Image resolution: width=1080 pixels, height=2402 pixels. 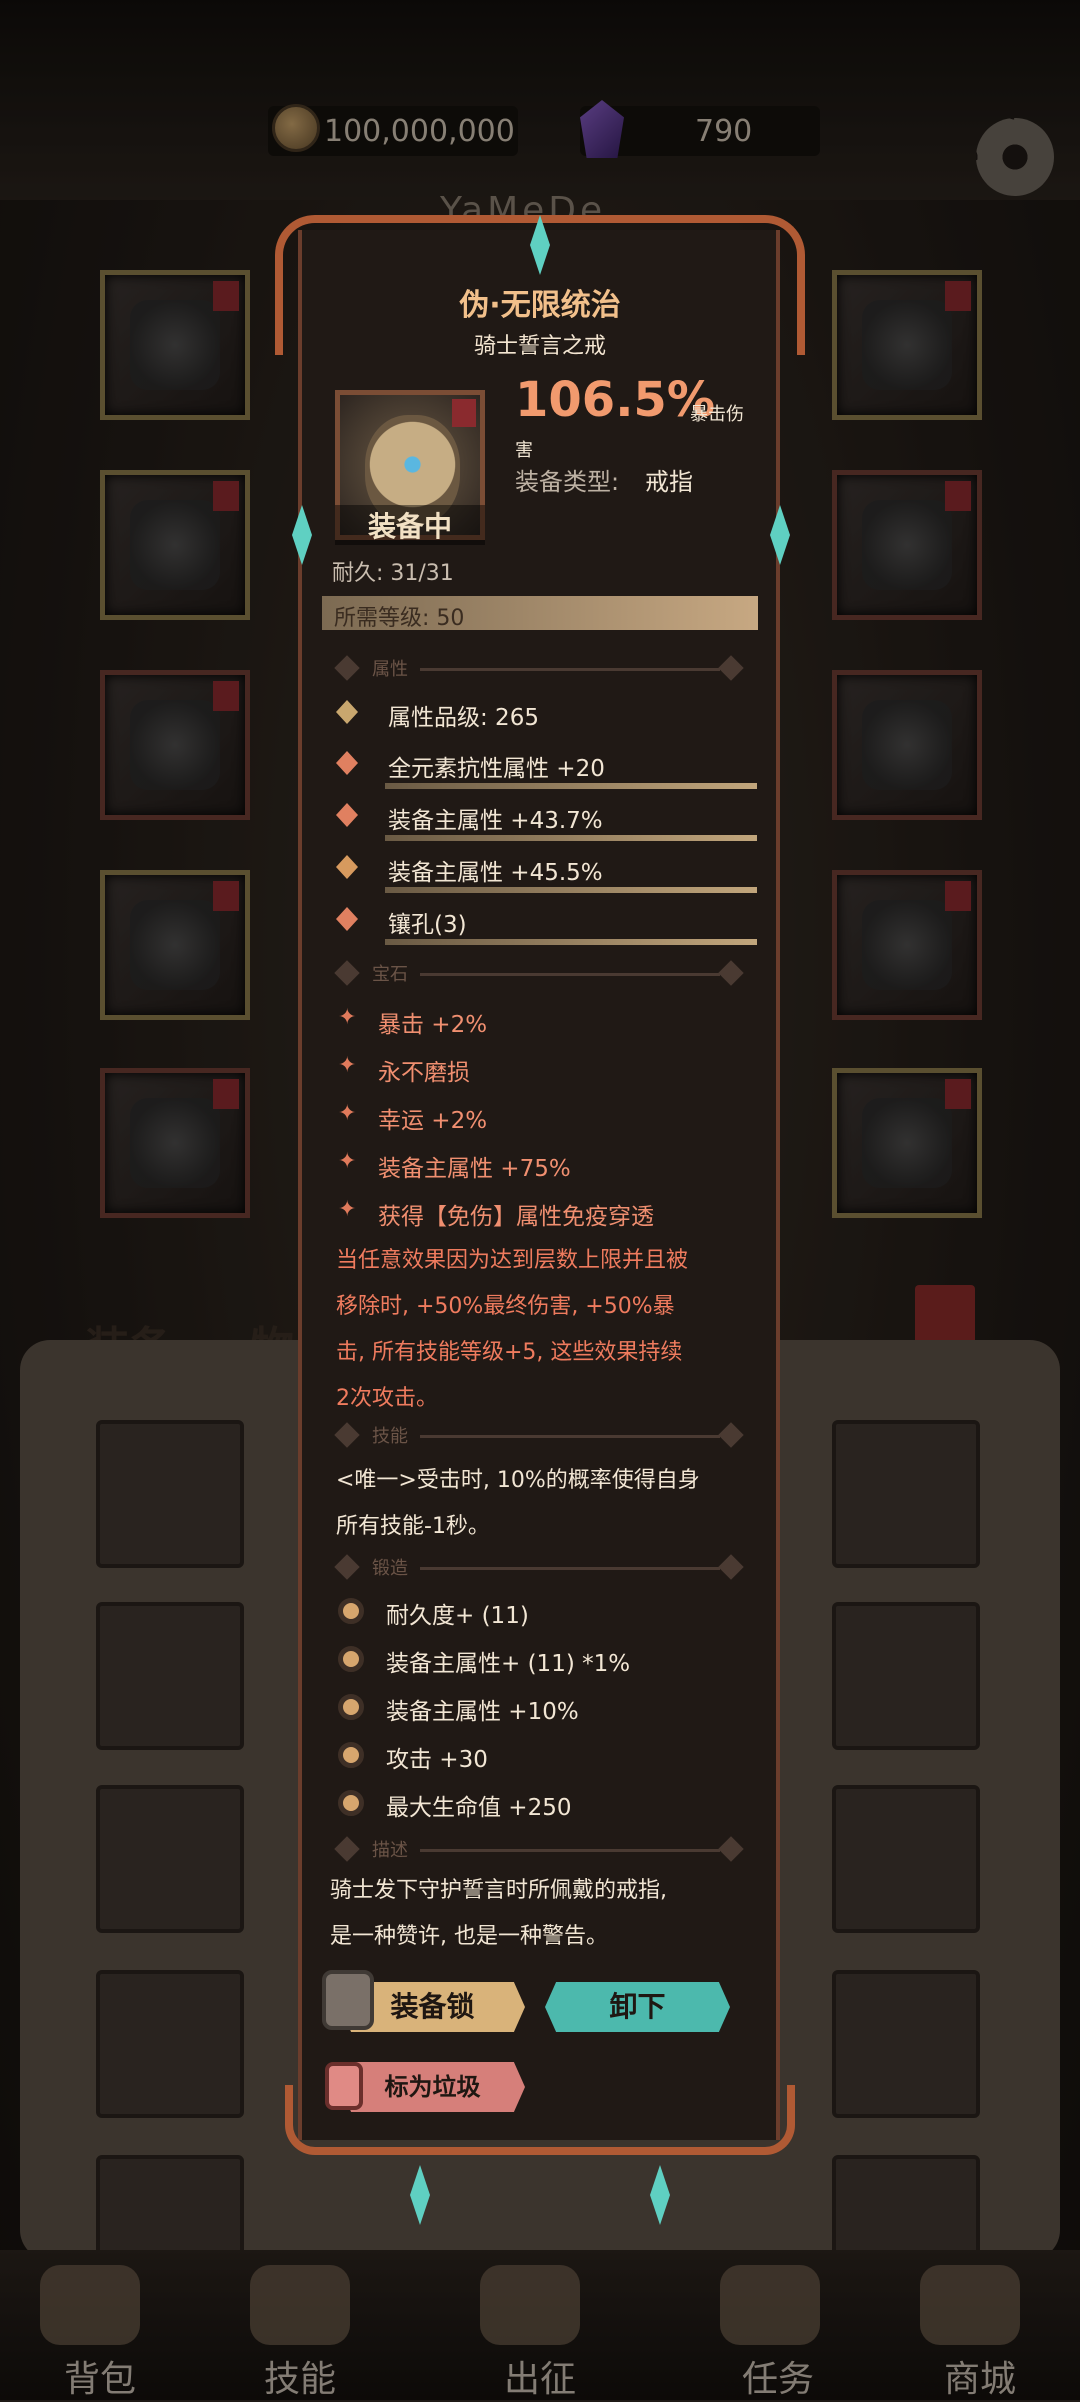 I want to click on forge-text: 耐久度+ (11), so click(x=457, y=1616).